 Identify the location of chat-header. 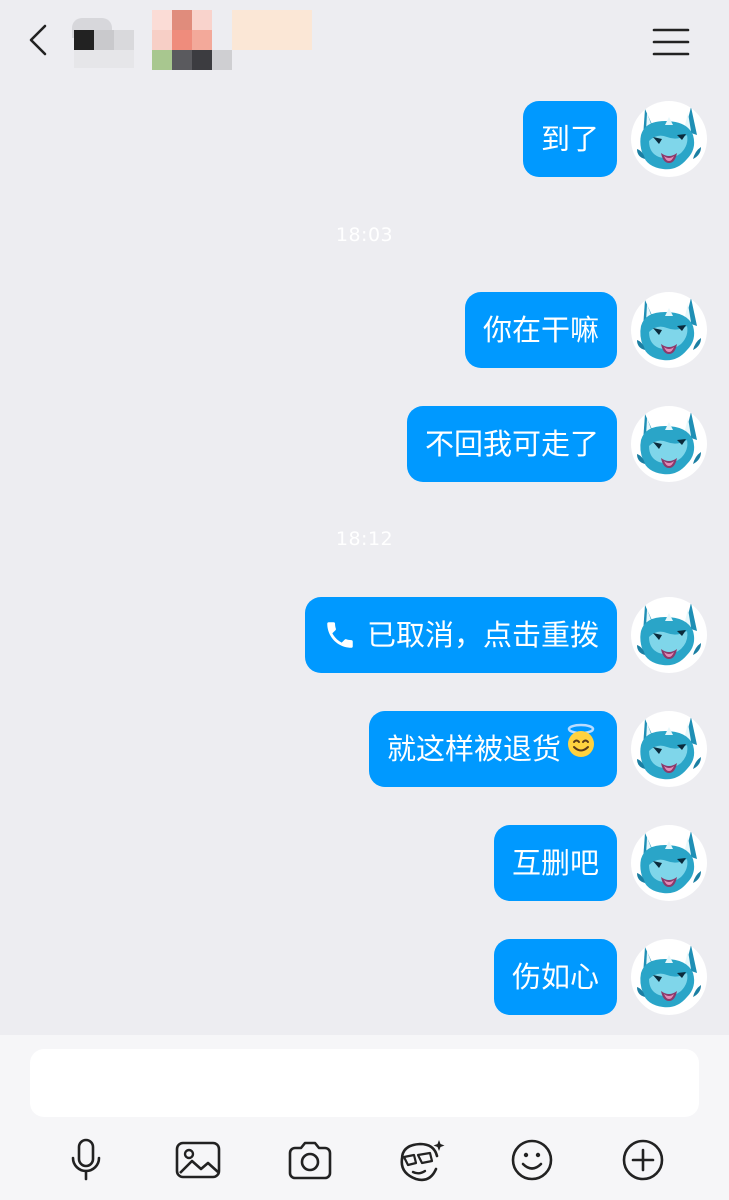
(364, 42).